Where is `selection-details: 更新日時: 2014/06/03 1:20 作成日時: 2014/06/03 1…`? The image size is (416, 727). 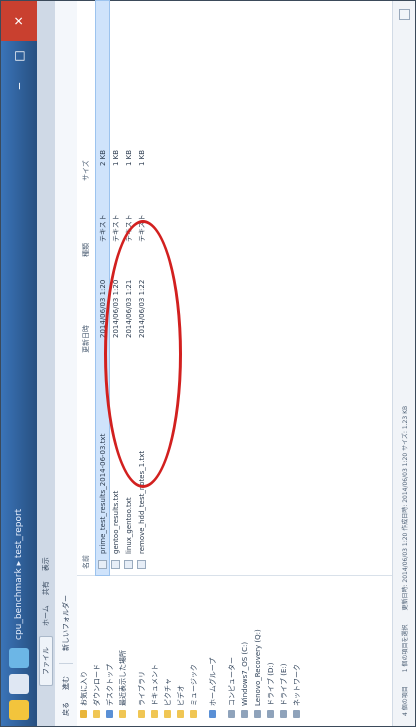
selection-details: 更新日時: 2014/06/03 1:20 作成日時: 2014/06/03 1… is located at coordinates (405, 508).